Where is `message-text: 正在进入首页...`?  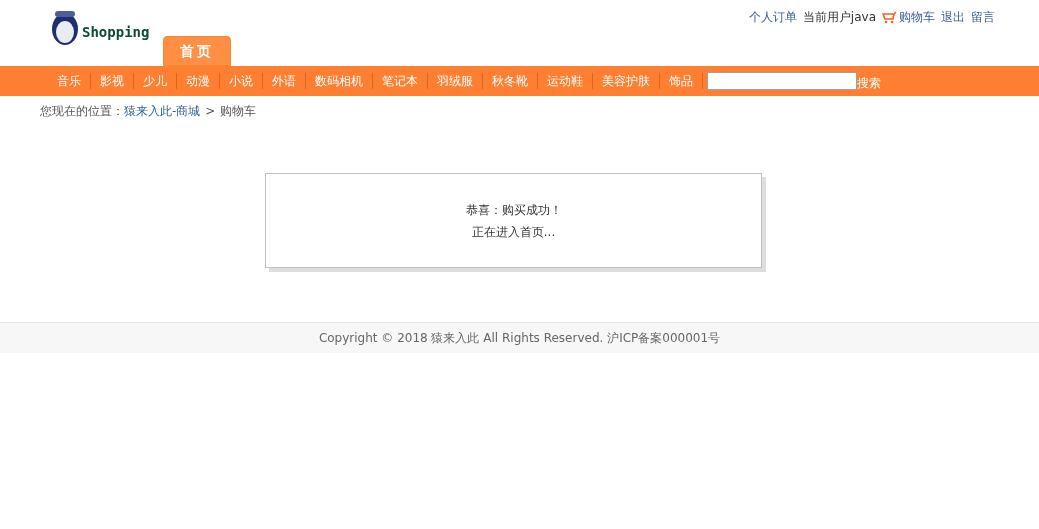
message-text: 正在进入首页... is located at coordinates (513, 232).